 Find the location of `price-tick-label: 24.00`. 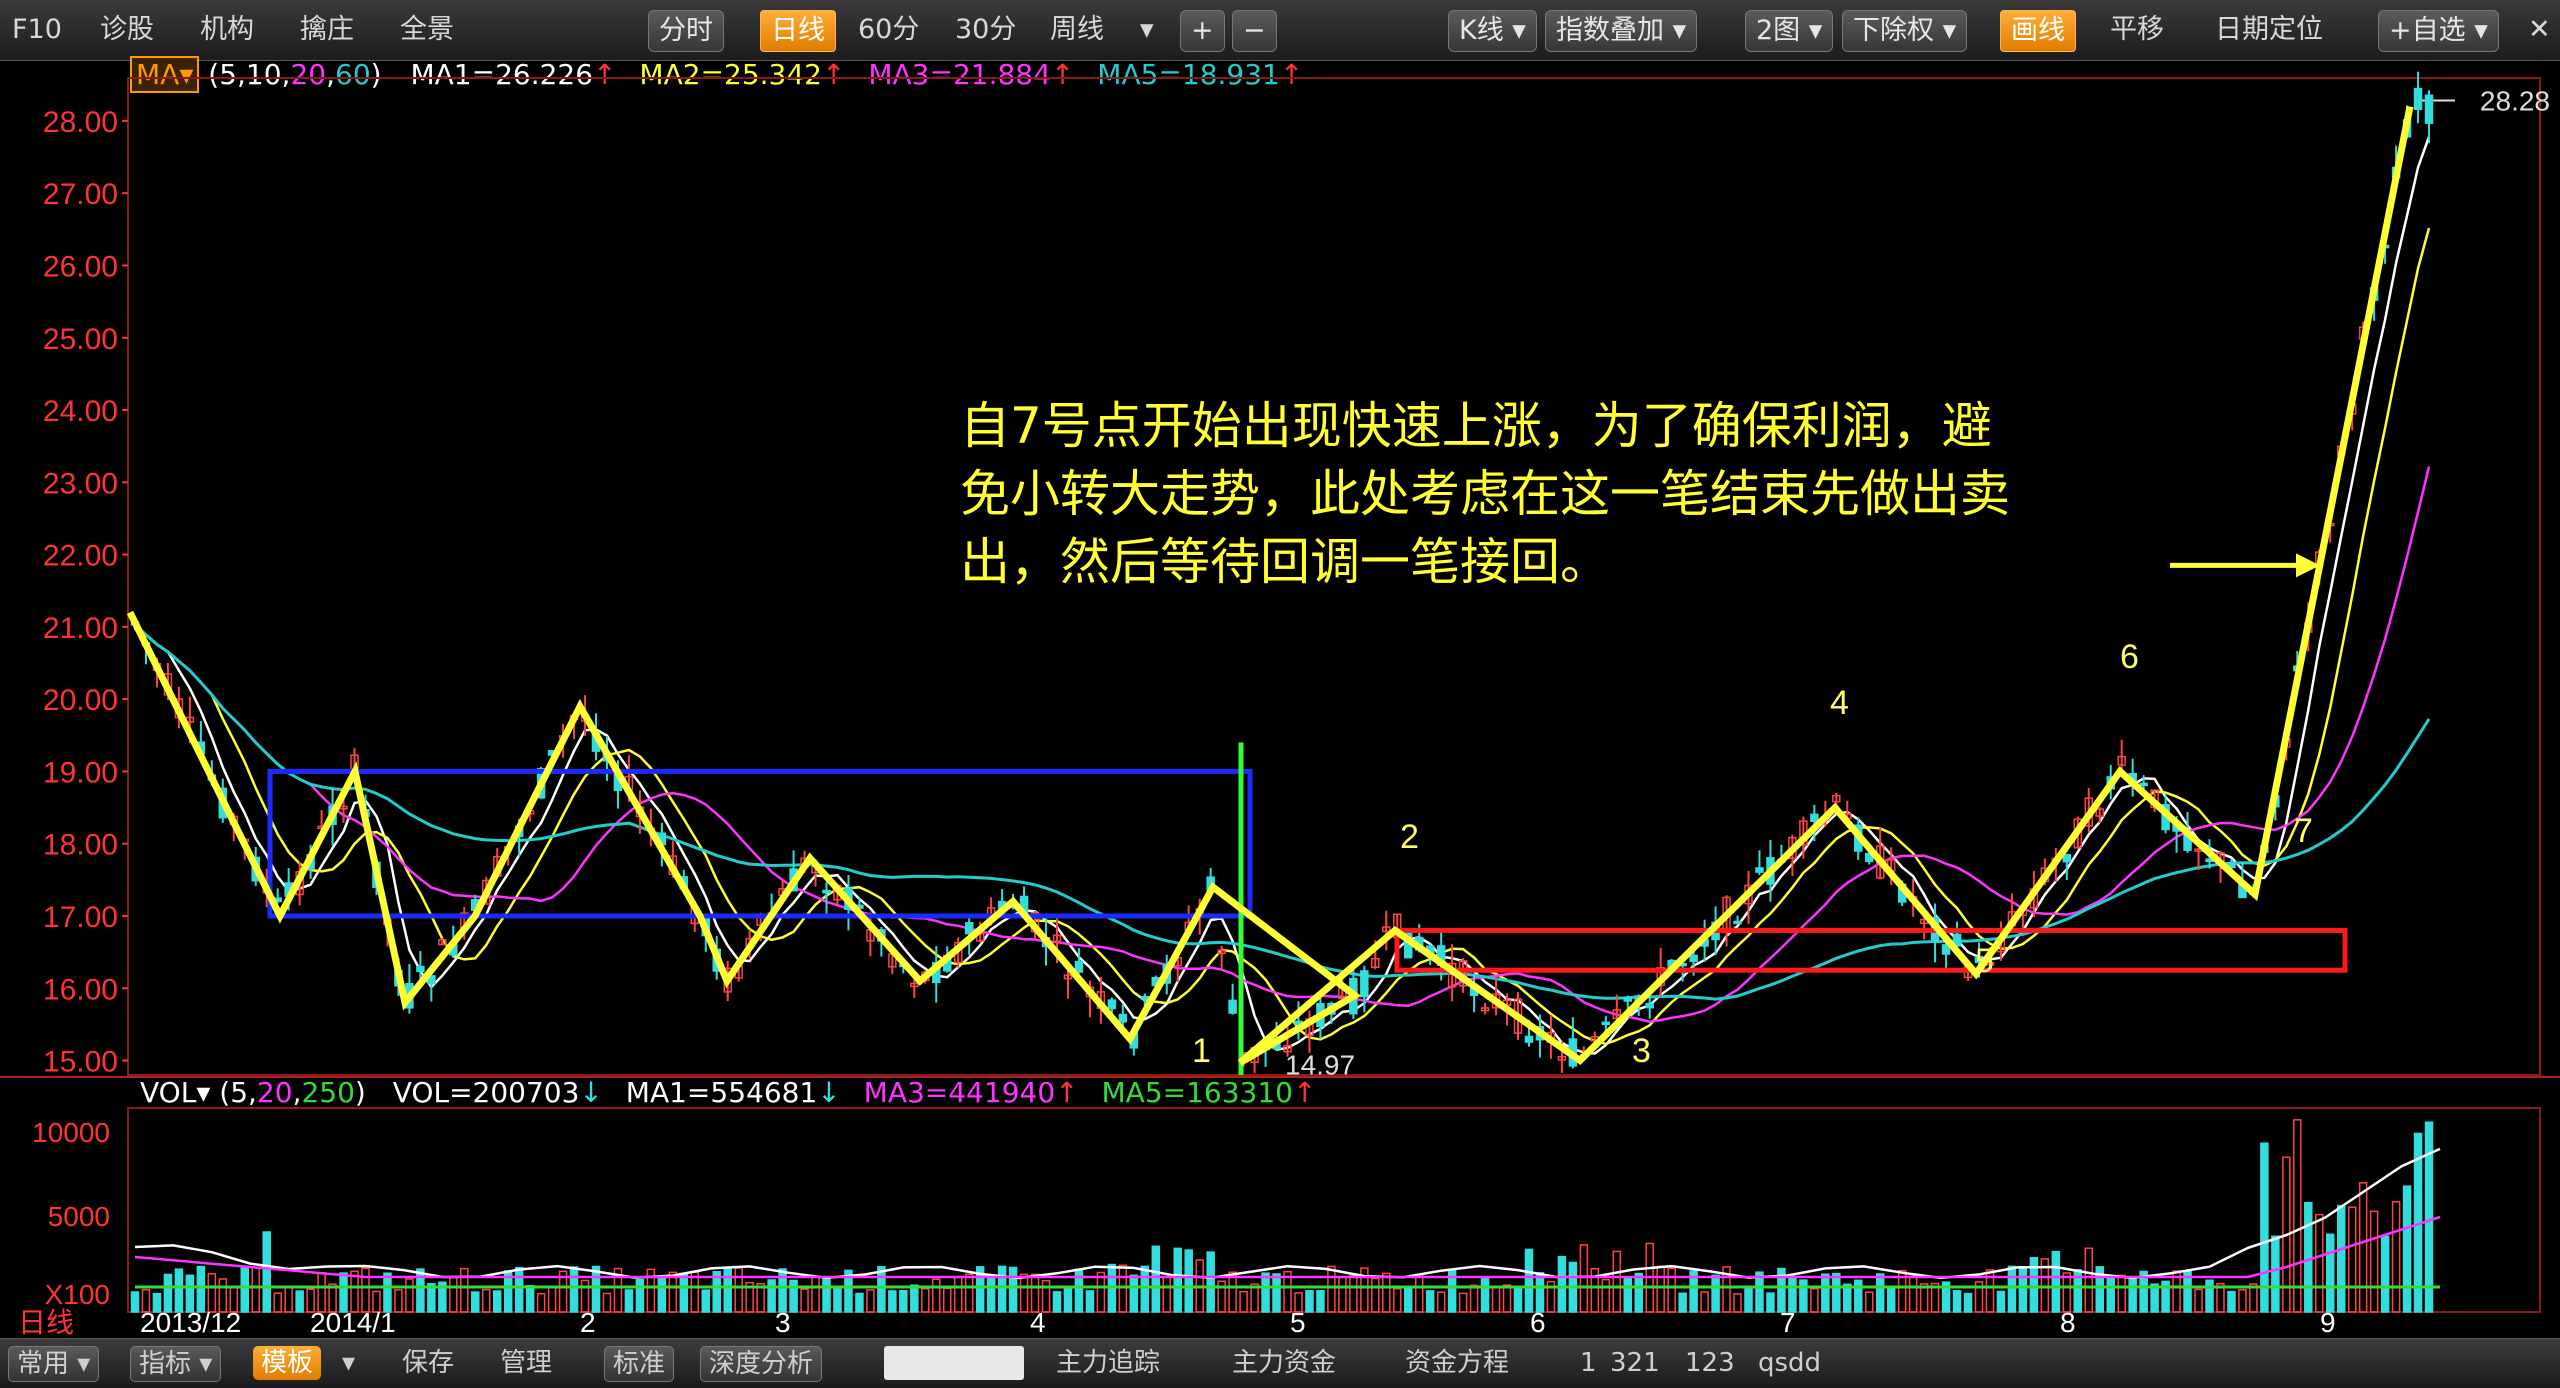

price-tick-label: 24.00 is located at coordinates (80, 411).